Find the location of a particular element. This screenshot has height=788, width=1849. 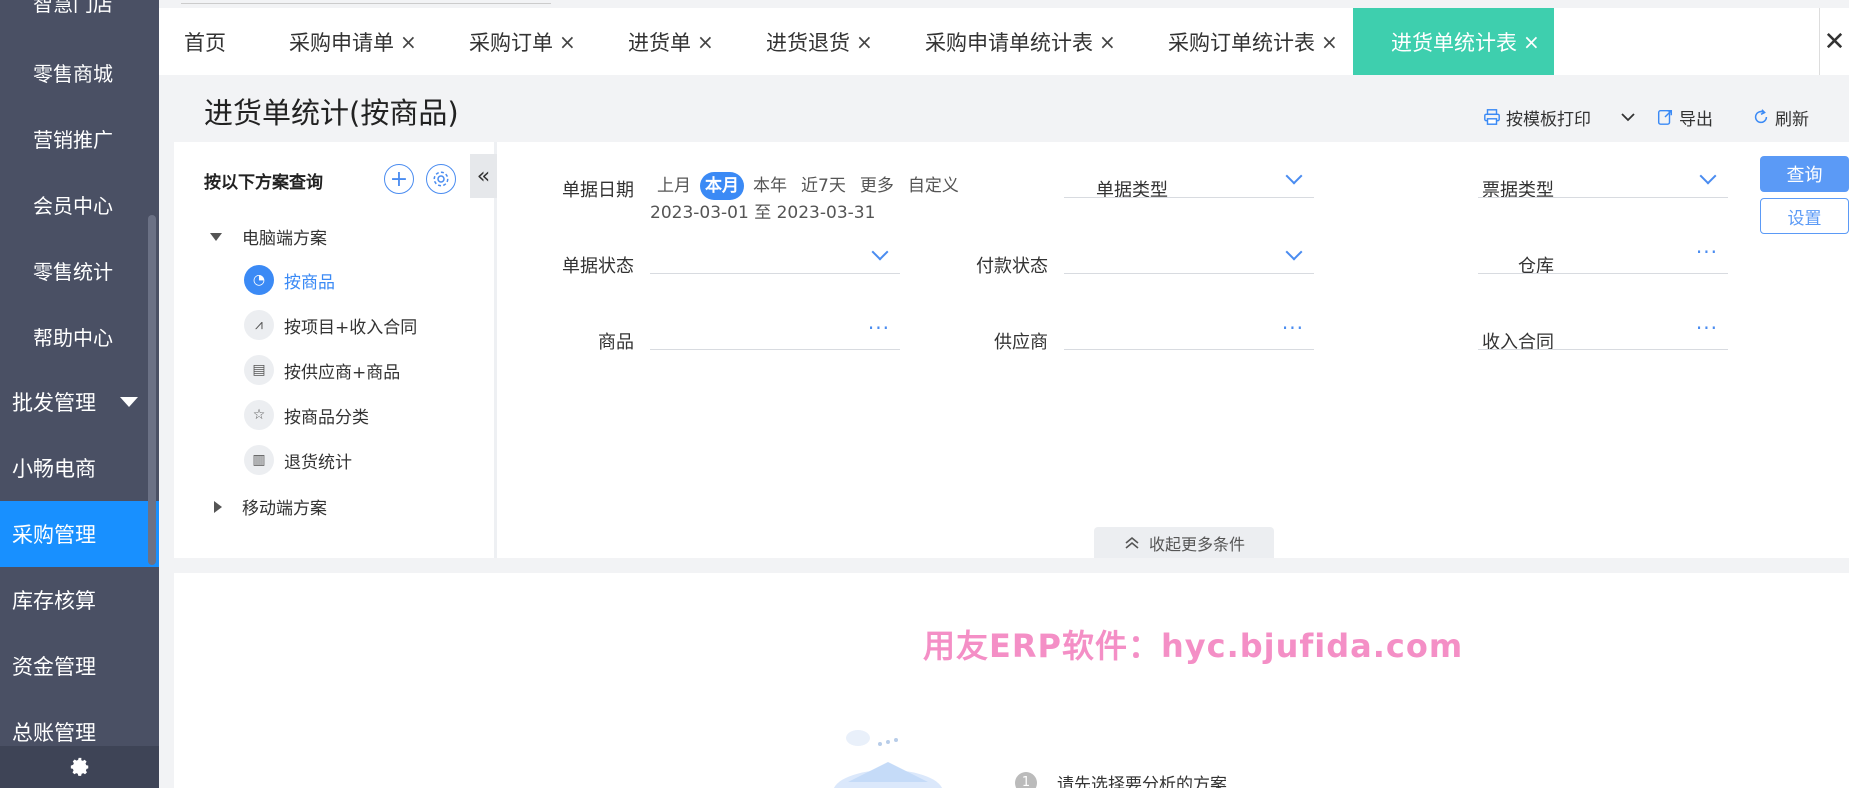

invoice-type-select is located at coordinates (1603, 180).